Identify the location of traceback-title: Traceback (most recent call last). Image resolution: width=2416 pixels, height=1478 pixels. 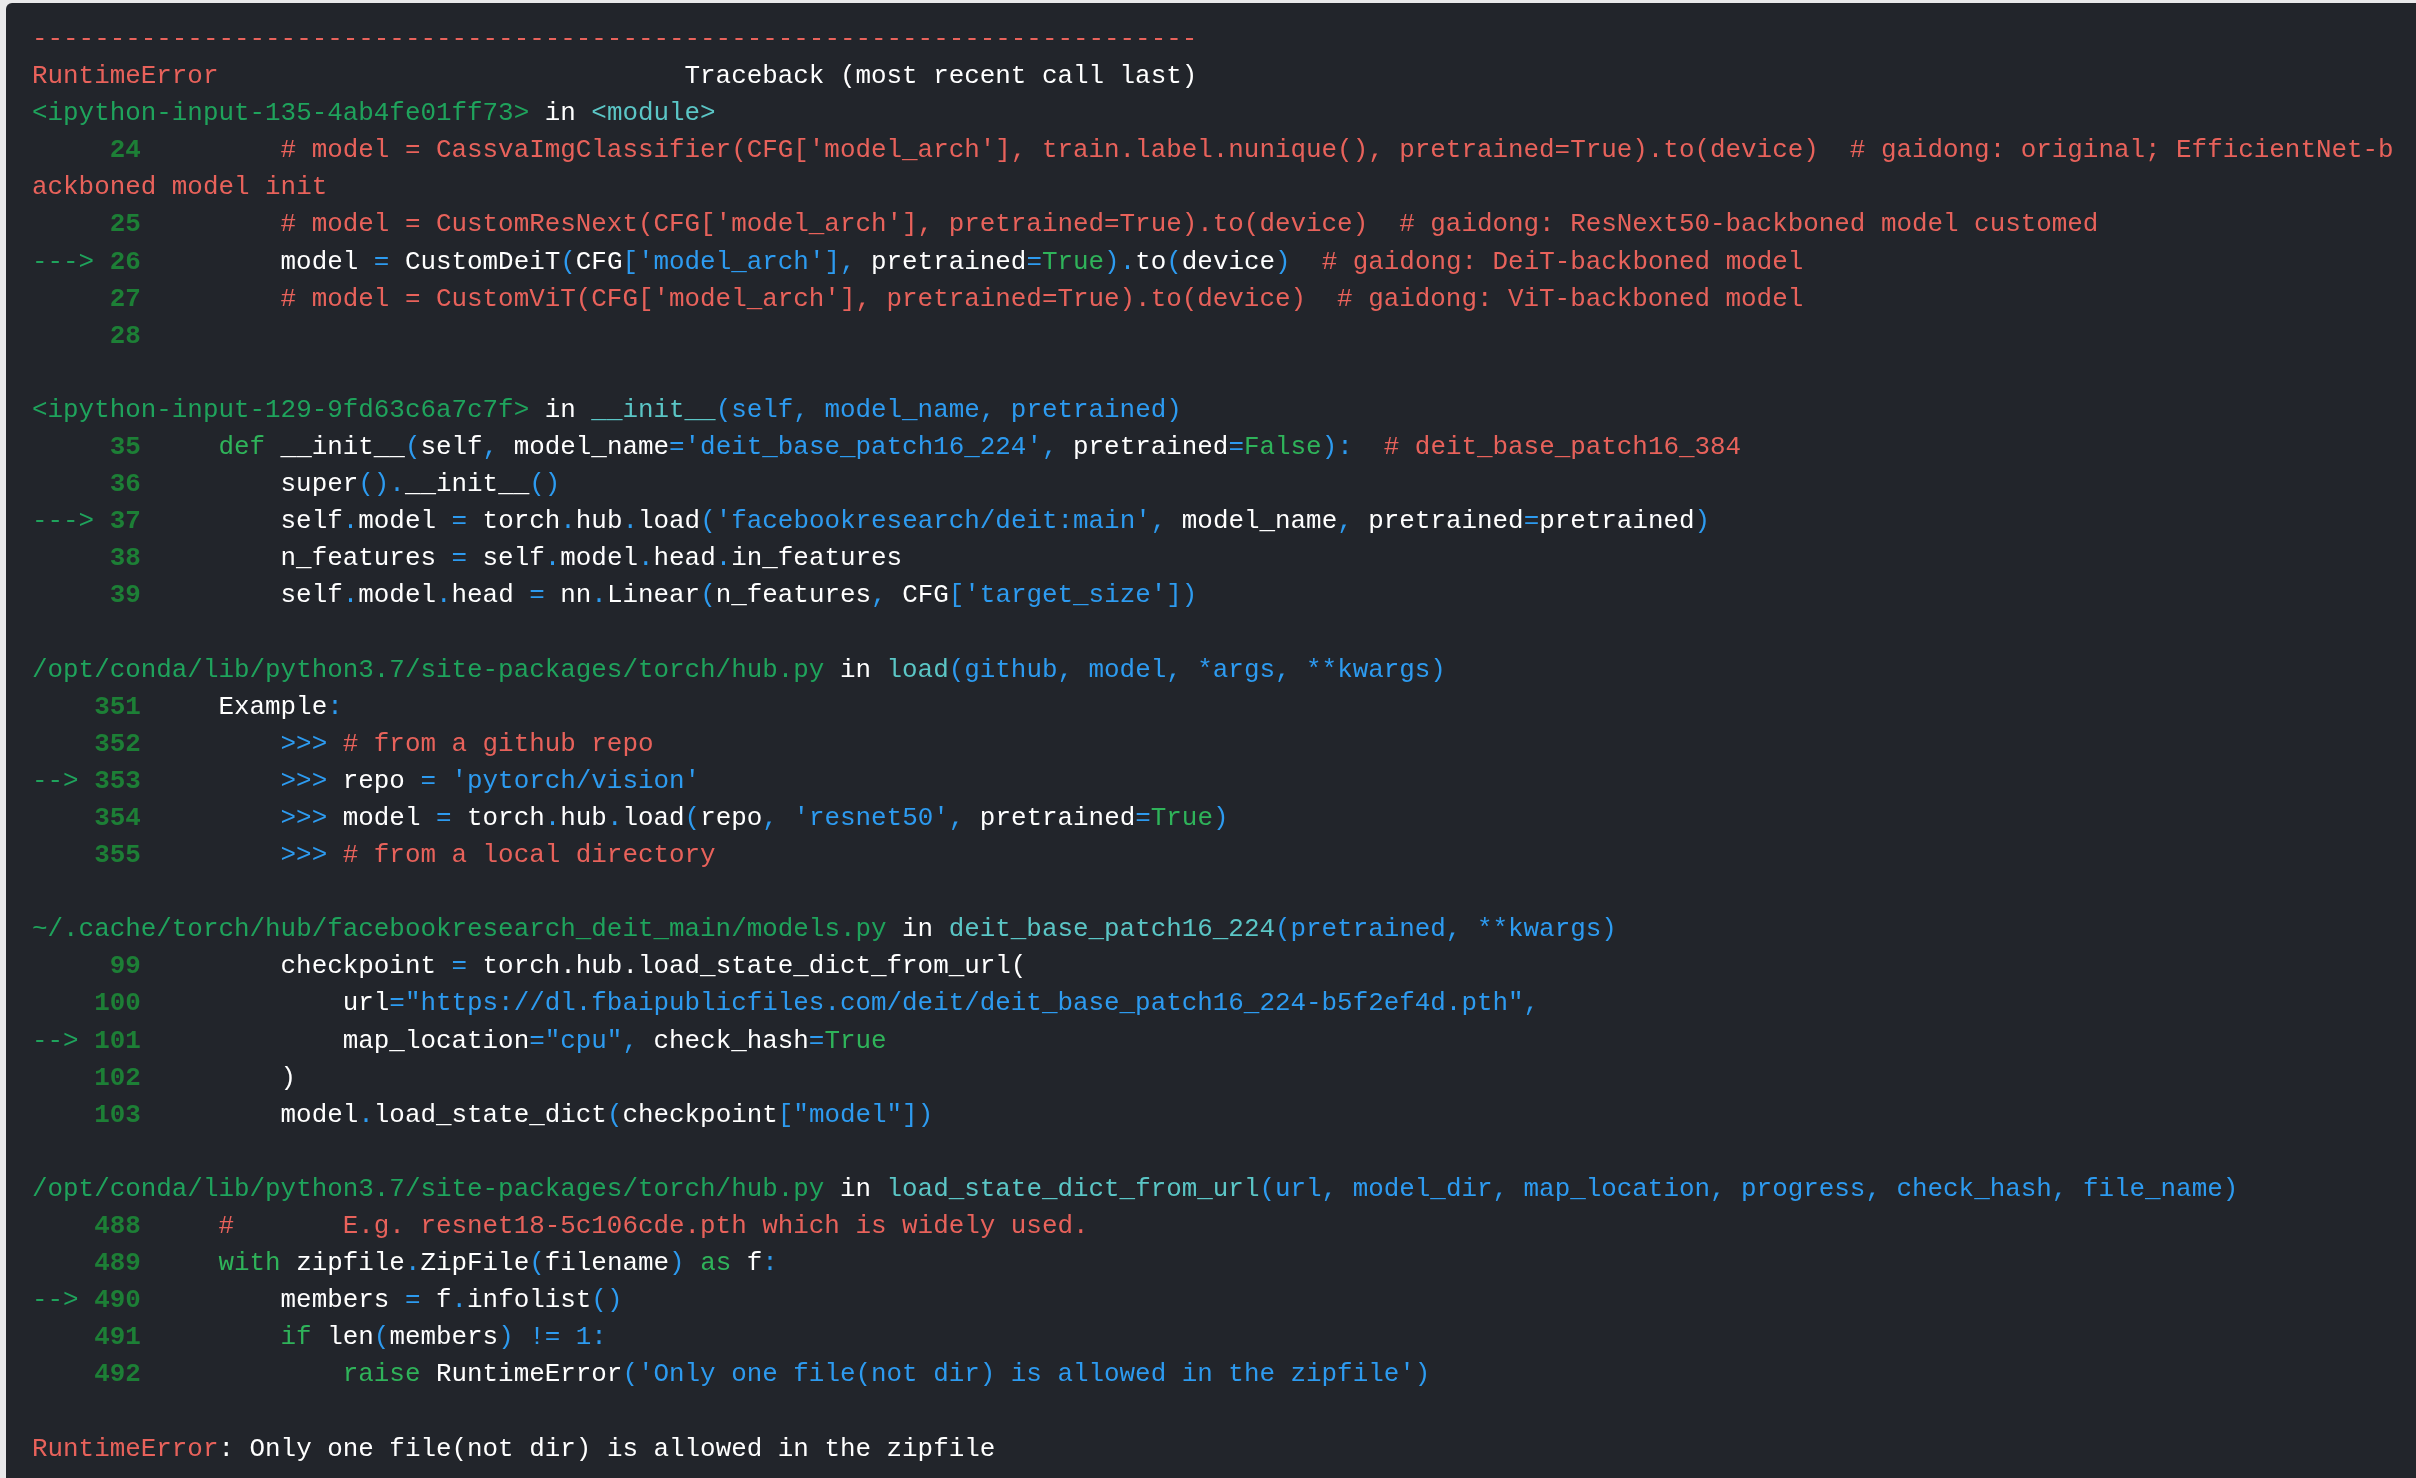
(941, 77).